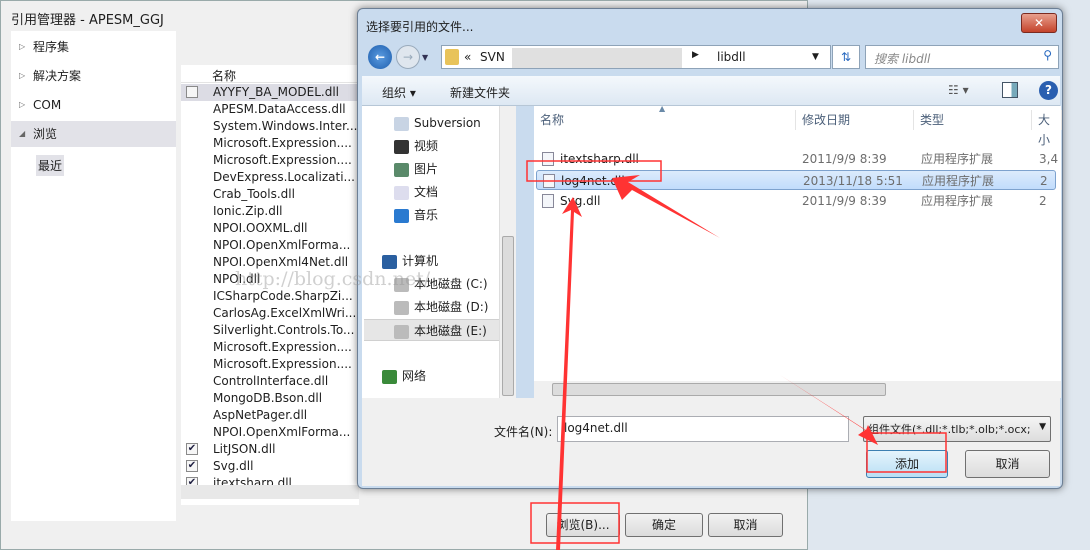 This screenshot has height=550, width=1090. Describe the element at coordinates (93, 105) in the screenshot. I see `tree-node: ▷ COM` at that location.